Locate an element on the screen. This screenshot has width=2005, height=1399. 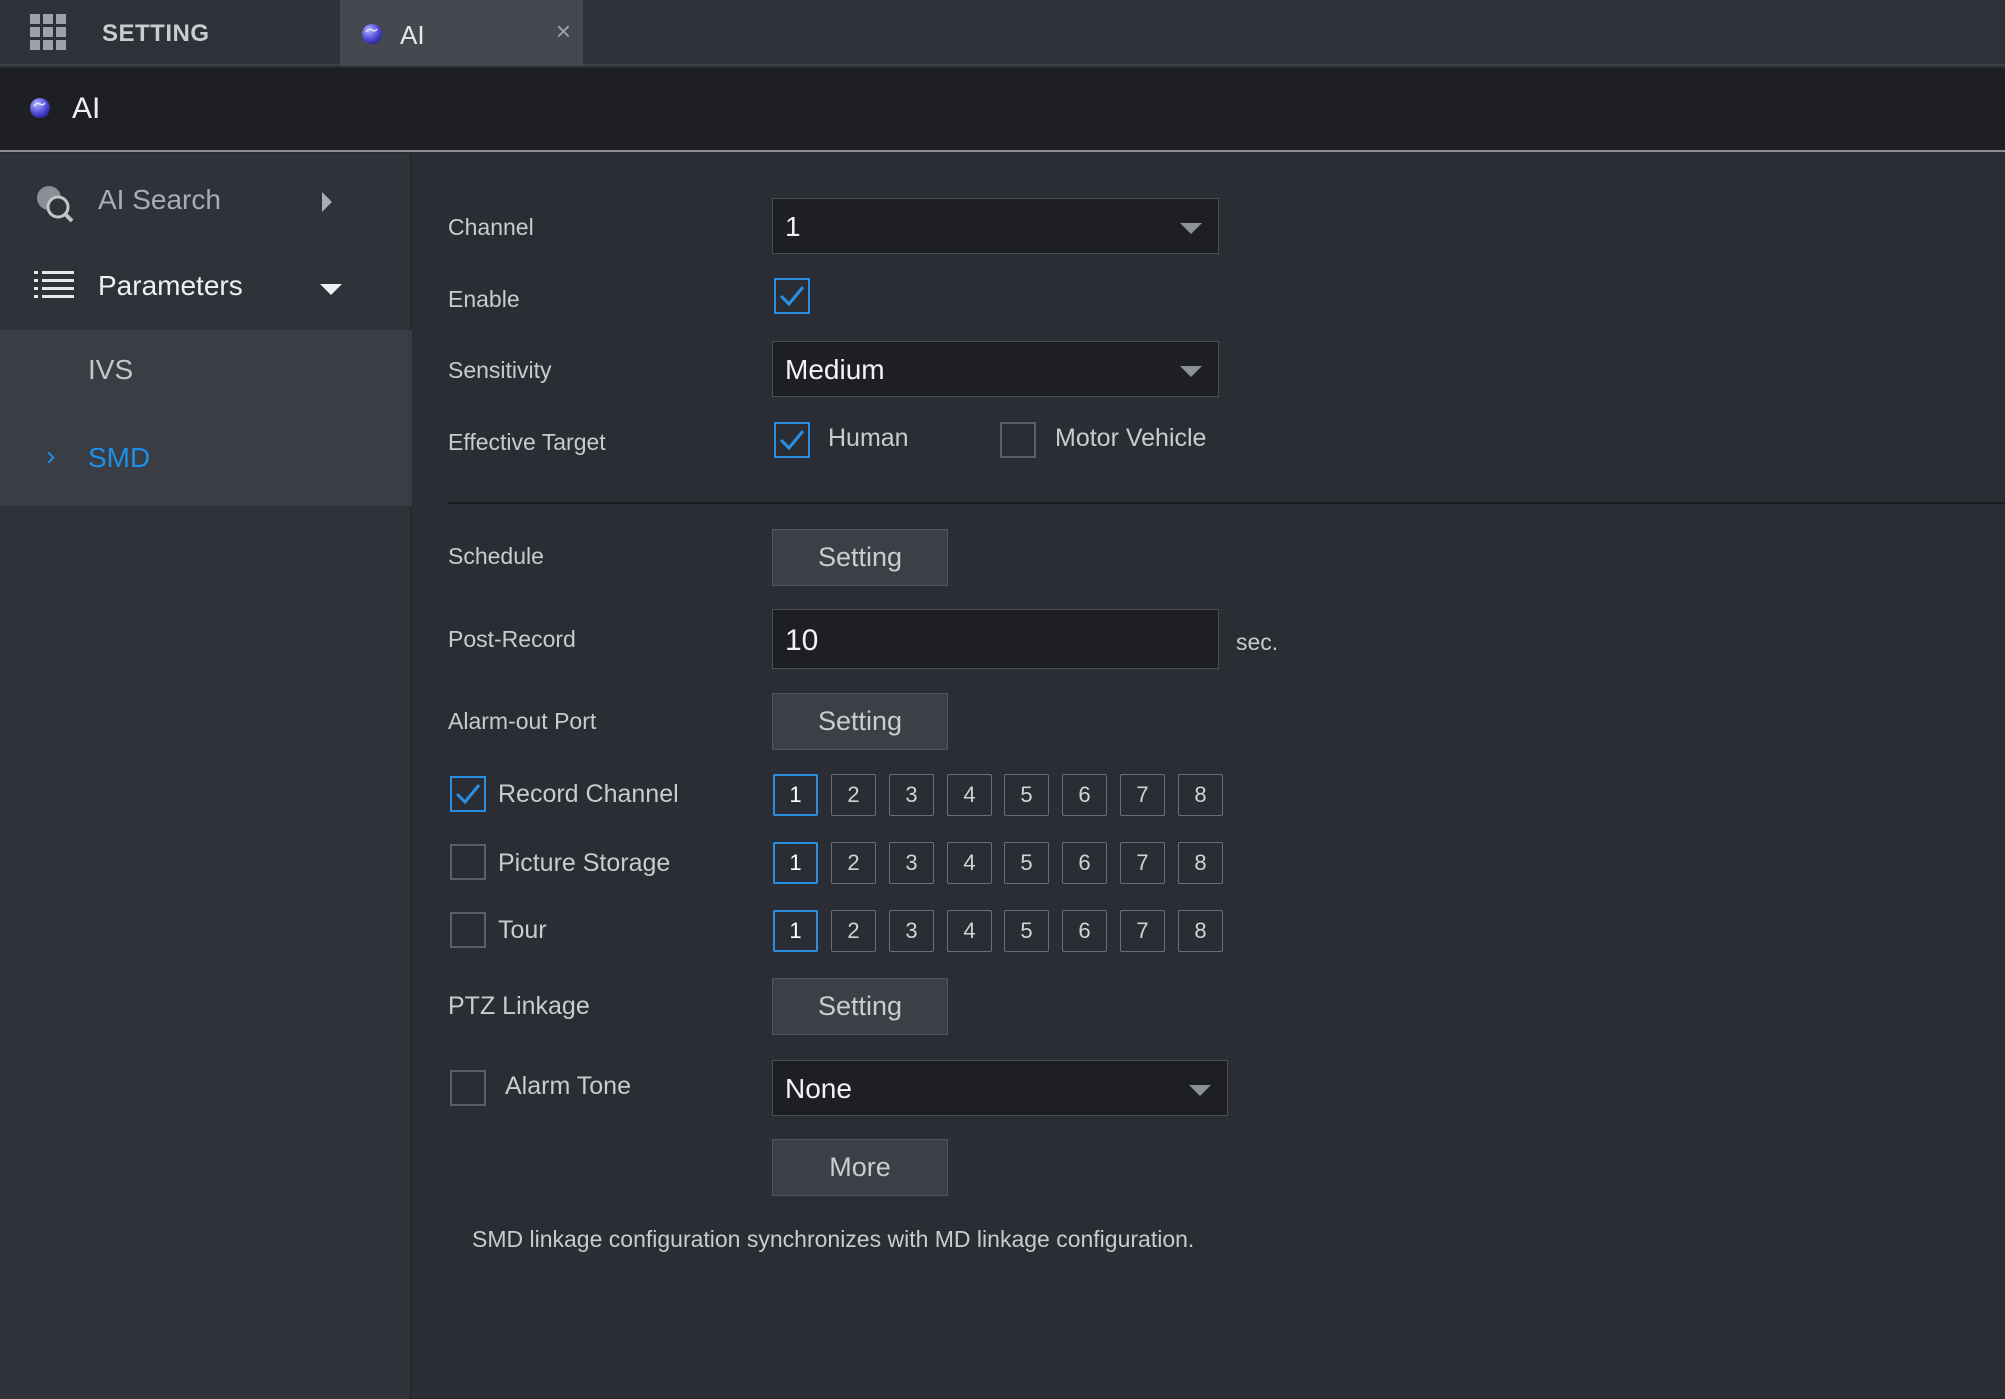
channel-label: Channel is located at coordinates (491, 227).